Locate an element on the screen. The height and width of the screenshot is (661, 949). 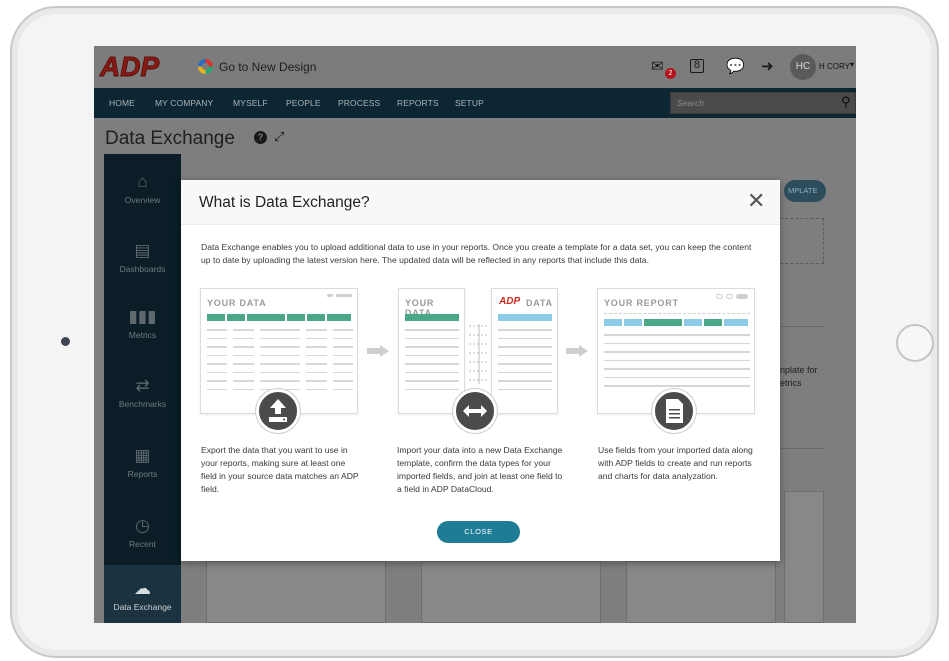
benchmark-icon: ⇄ is located at coordinates (142, 385).